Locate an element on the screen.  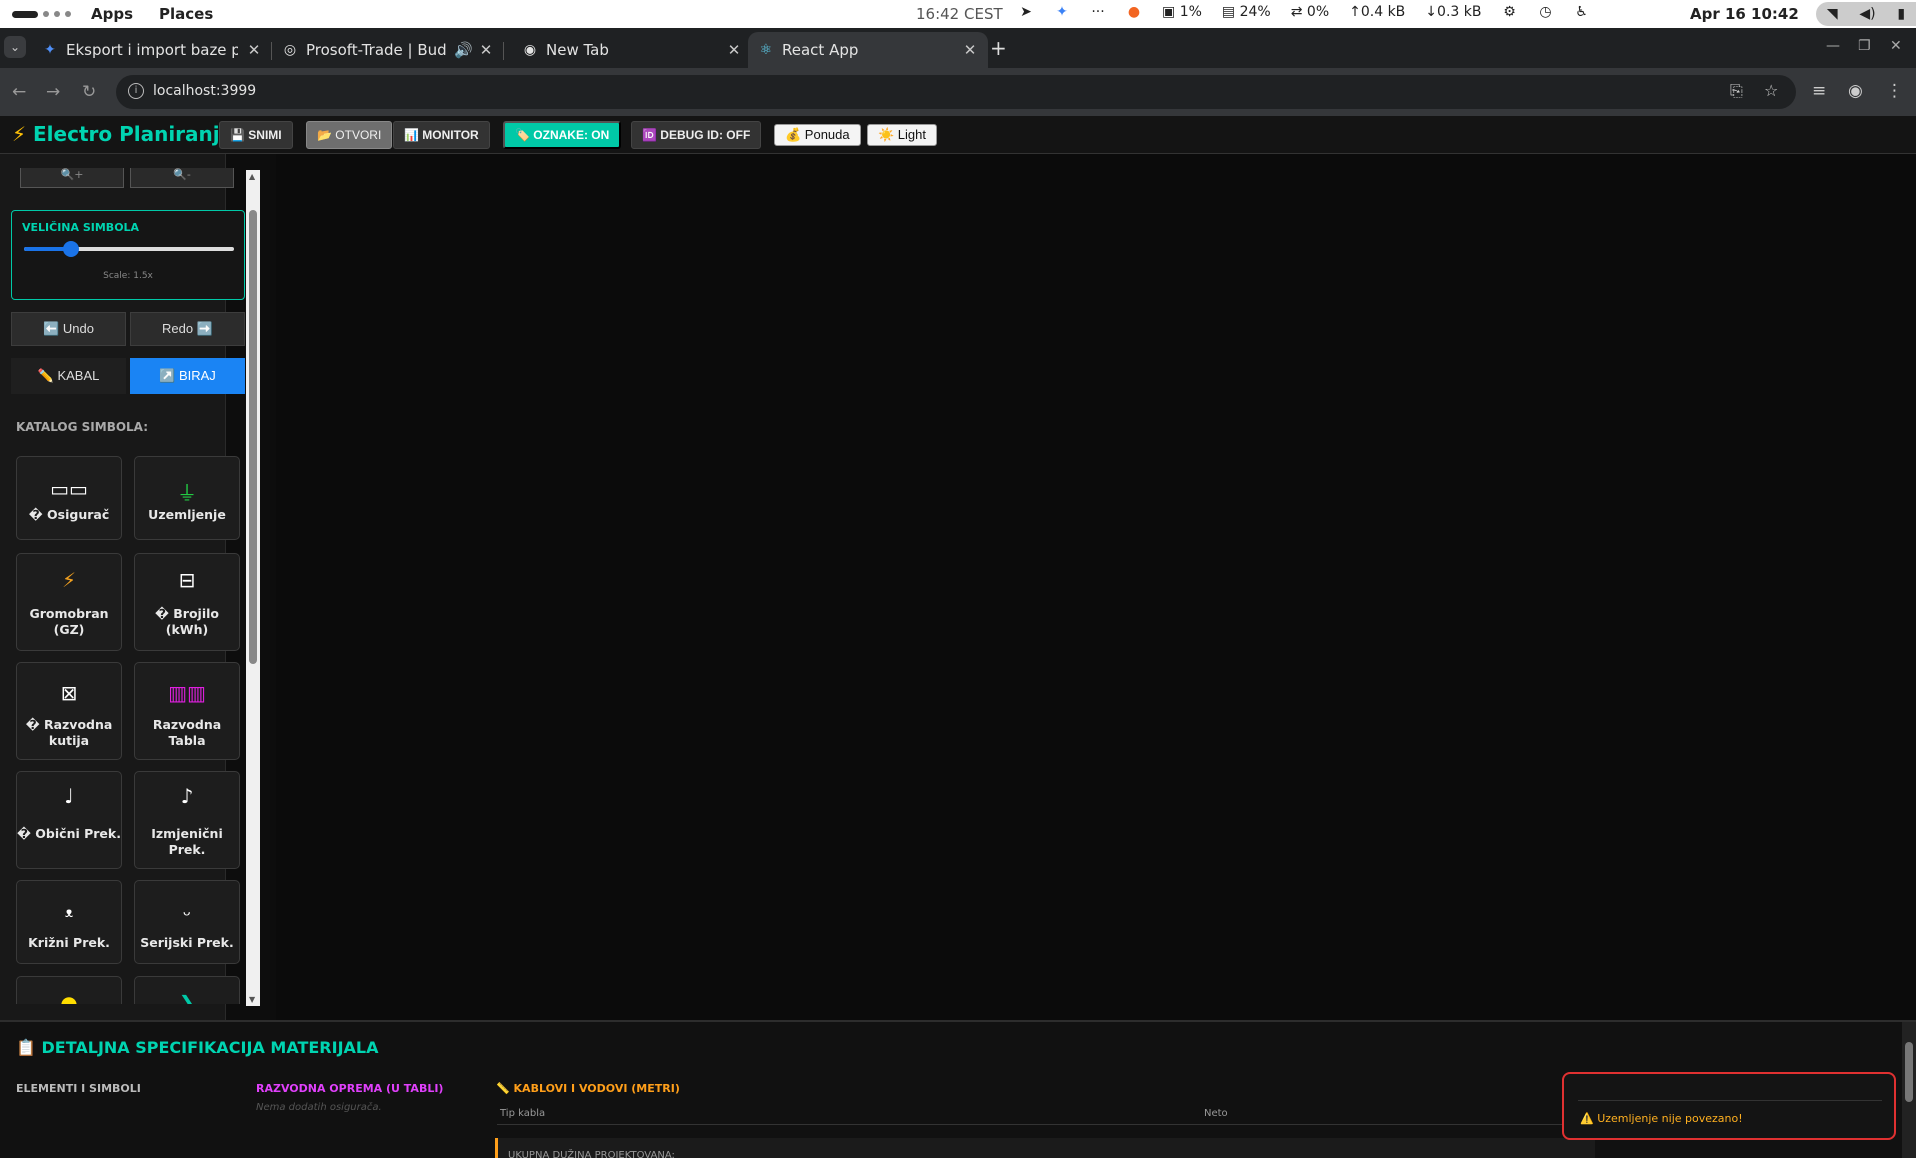
media-control-icon: ≡ is located at coordinates (1819, 91).